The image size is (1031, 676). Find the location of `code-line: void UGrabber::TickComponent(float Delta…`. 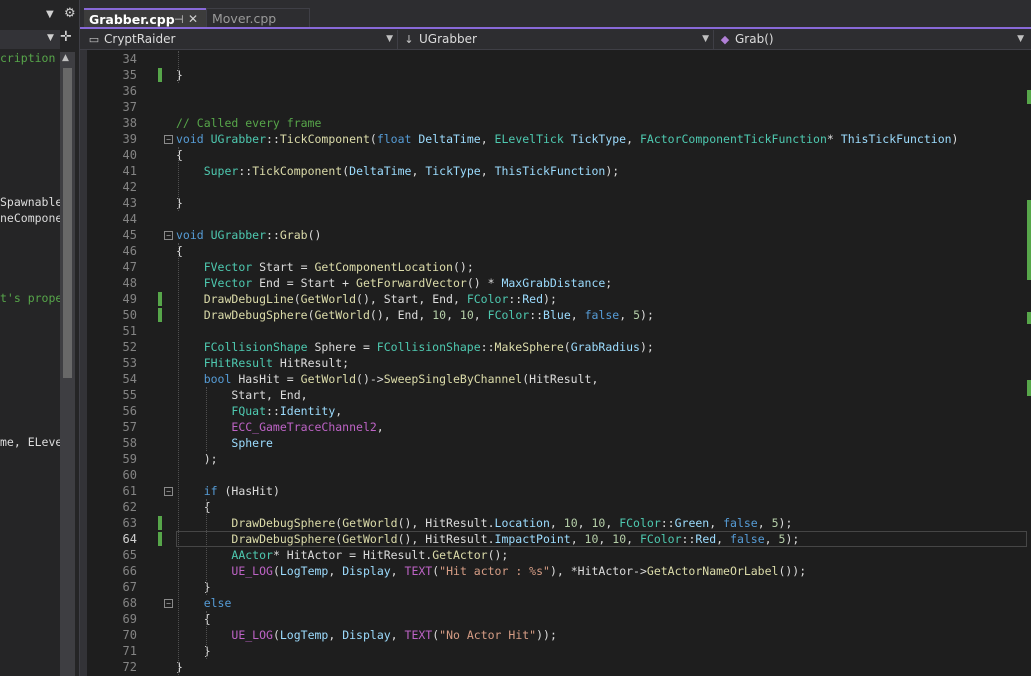

code-line: void UGrabber::TickComponent(float Delta… is located at coordinates (567, 139).